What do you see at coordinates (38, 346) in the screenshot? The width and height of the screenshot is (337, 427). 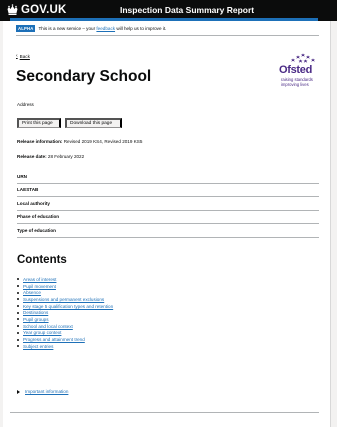 I see `contents-link-subject-entries: Subject entries` at bounding box center [38, 346].